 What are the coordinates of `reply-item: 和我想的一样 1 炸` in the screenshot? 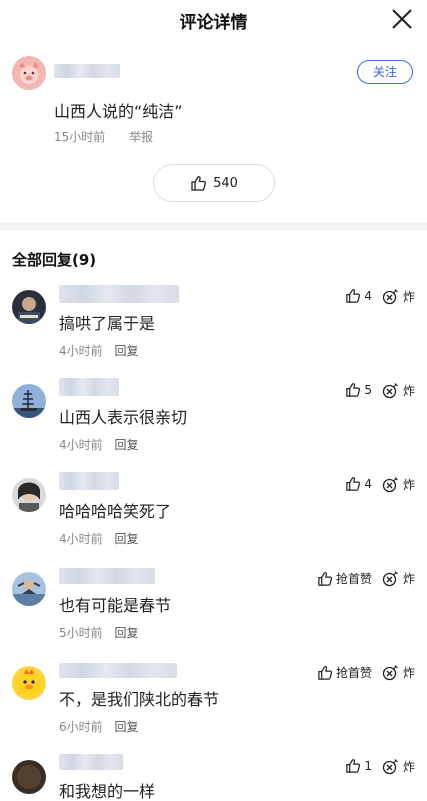 It's located at (213, 776).